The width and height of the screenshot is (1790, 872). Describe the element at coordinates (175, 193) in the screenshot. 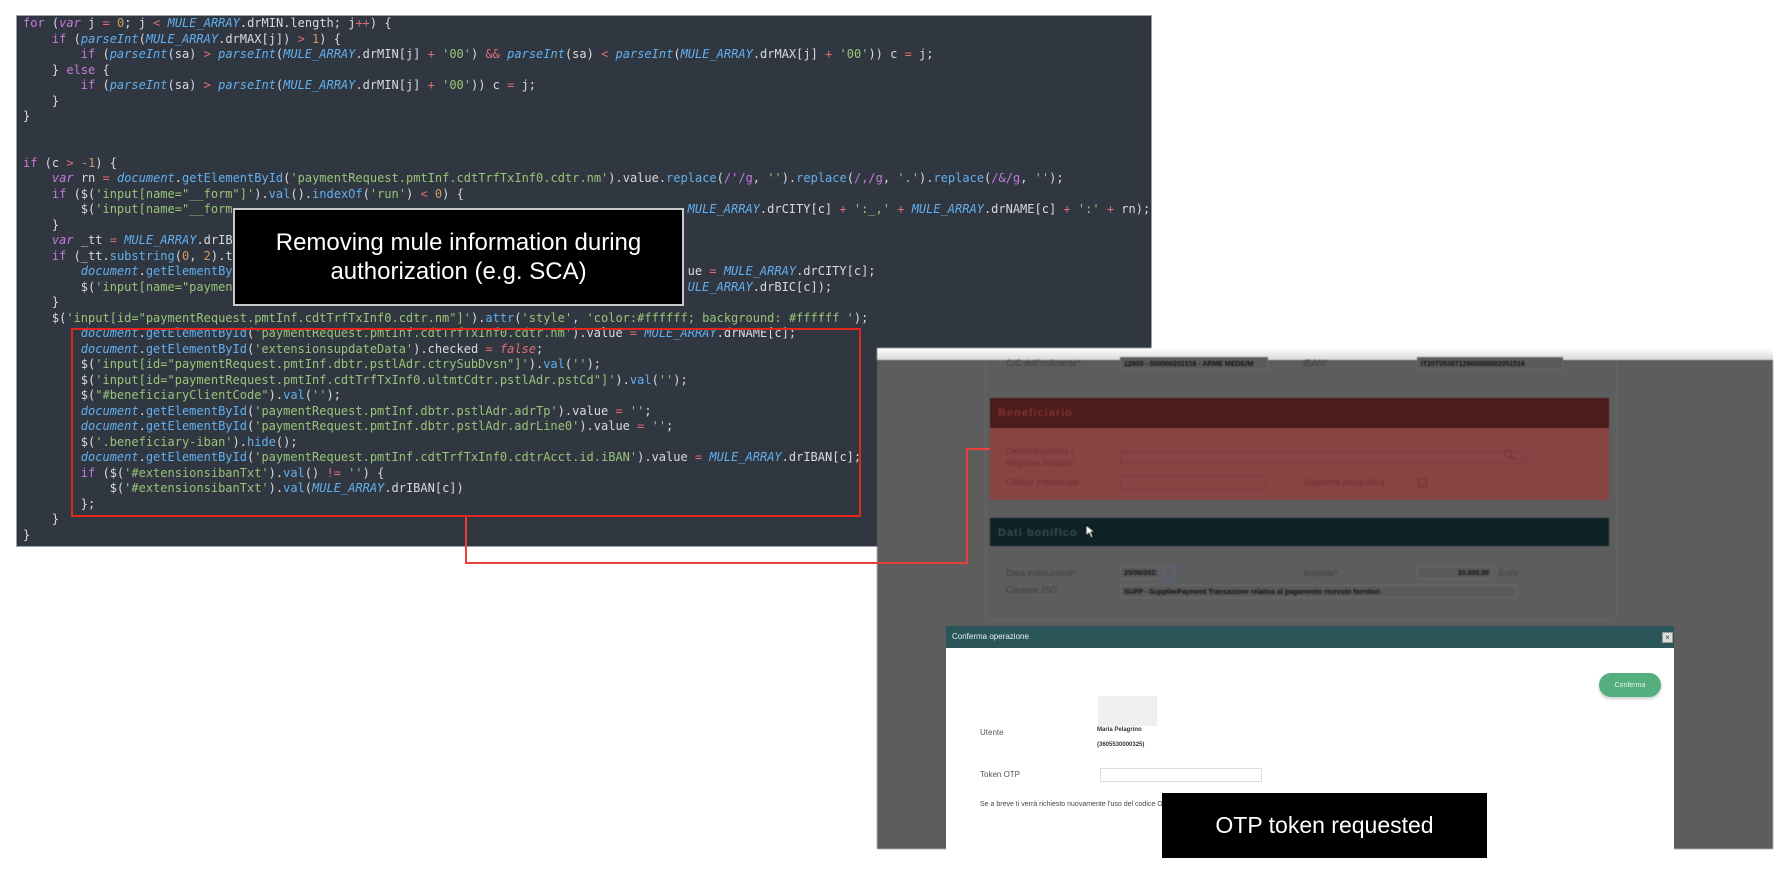

I see `code-token: 'input[name="__form"]'` at that location.